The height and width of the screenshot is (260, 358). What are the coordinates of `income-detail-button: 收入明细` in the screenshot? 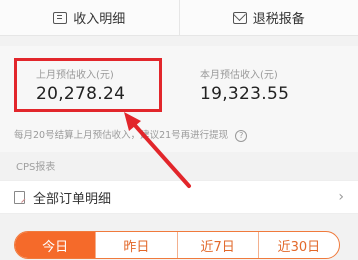 It's located at (89, 17).